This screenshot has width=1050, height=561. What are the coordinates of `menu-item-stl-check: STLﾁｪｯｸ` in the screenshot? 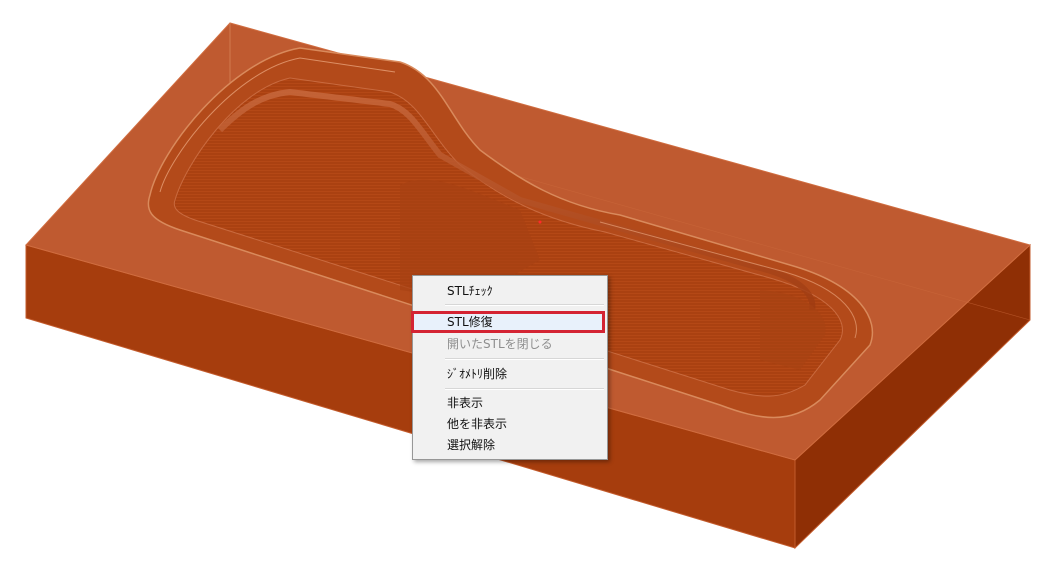 It's located at (510, 291).